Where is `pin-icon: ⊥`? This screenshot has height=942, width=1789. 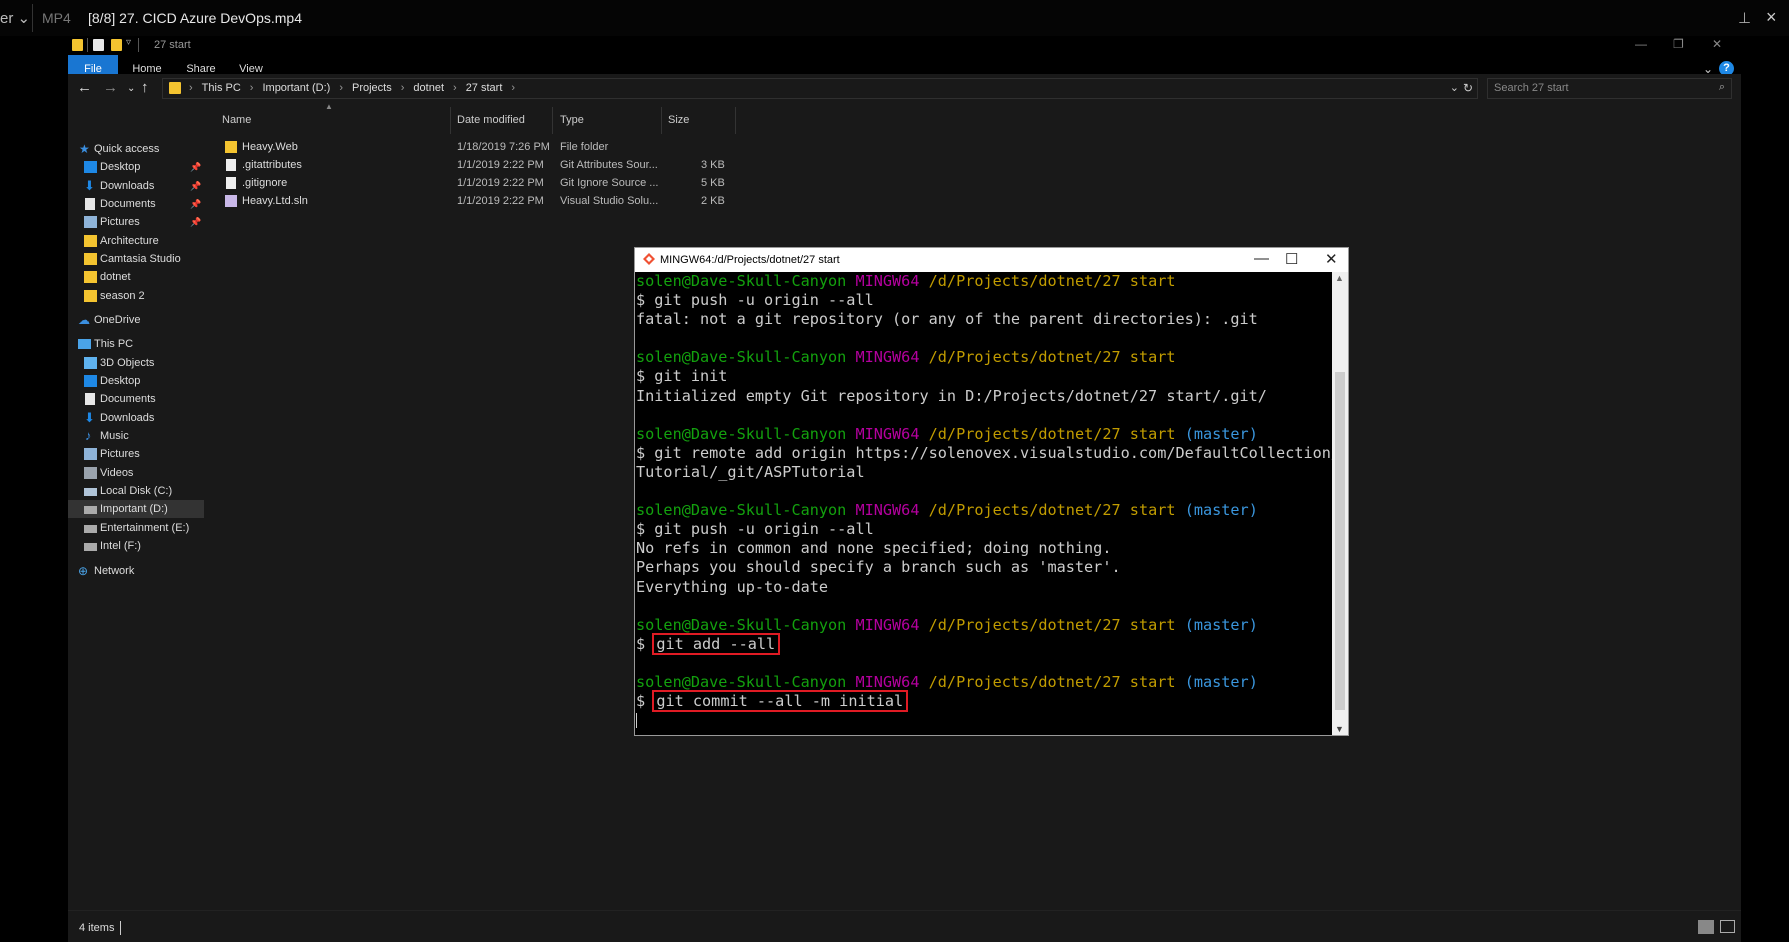
pin-icon: ⊥ is located at coordinates (1744, 18).